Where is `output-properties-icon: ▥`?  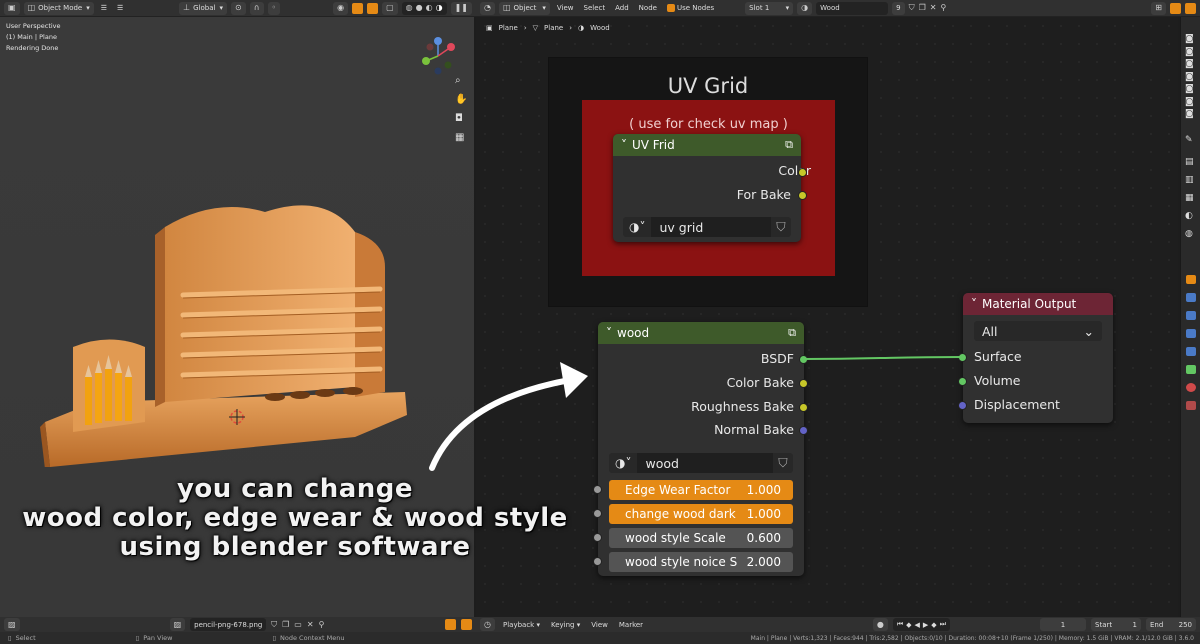
output-properties-icon: ▥ is located at coordinates (1189, 180).